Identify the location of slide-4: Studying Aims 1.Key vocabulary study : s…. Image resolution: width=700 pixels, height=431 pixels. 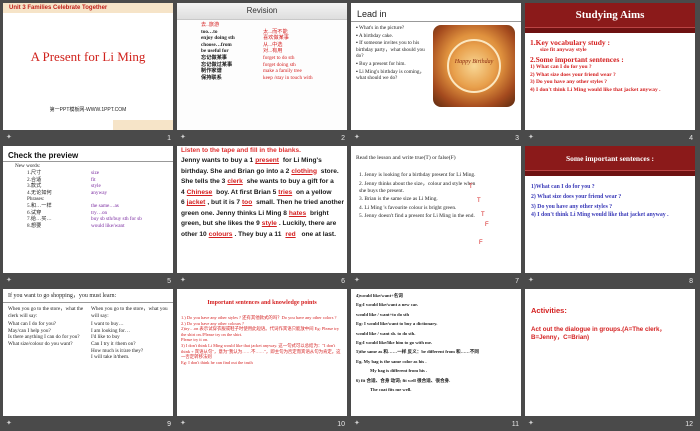
(610, 66).